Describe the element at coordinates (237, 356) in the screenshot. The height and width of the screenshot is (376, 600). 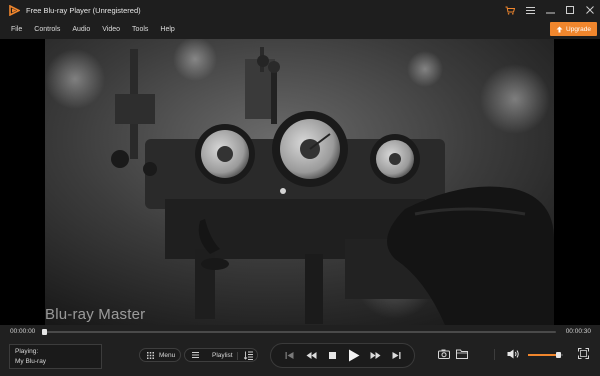
I see `playlist-divider` at that location.